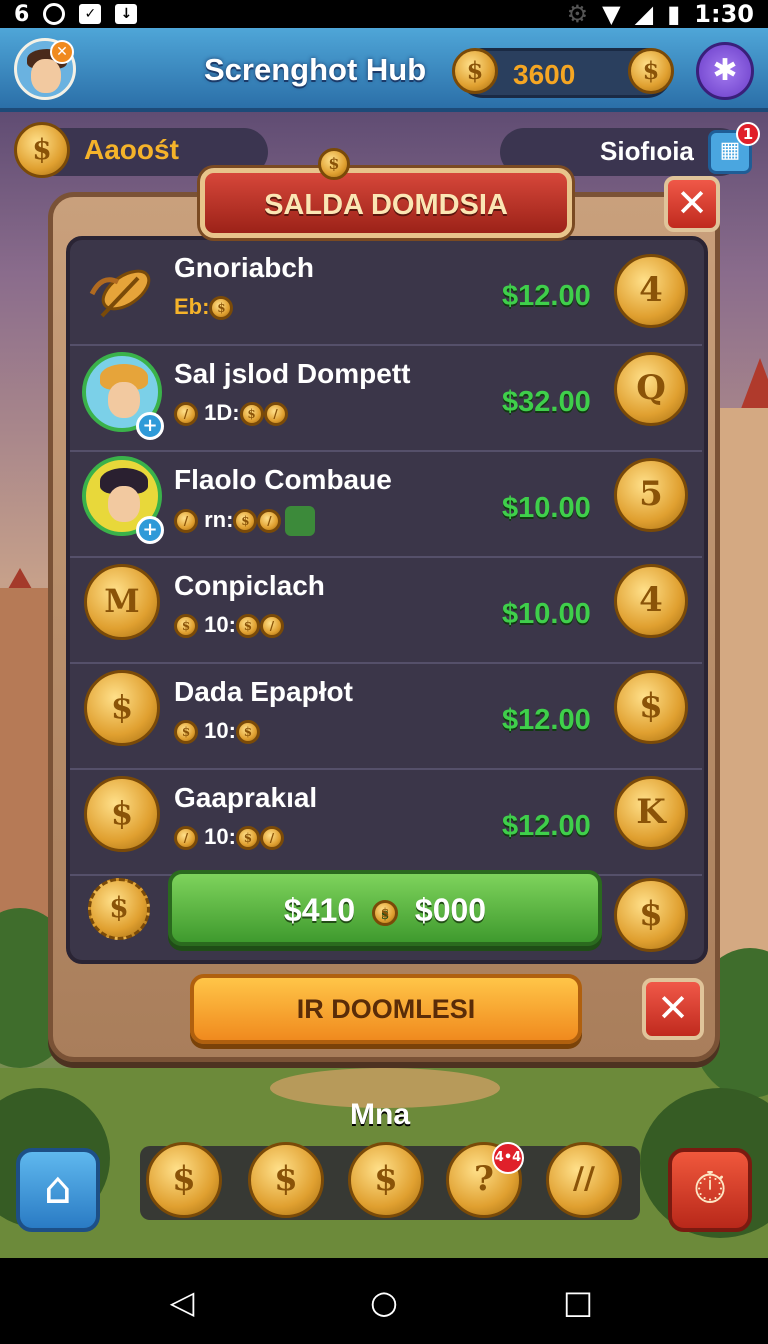 Image resolution: width=768 pixels, height=1344 pixels. What do you see at coordinates (62, 52) in the screenshot?
I see `avatar-badge: ✕` at bounding box center [62, 52].